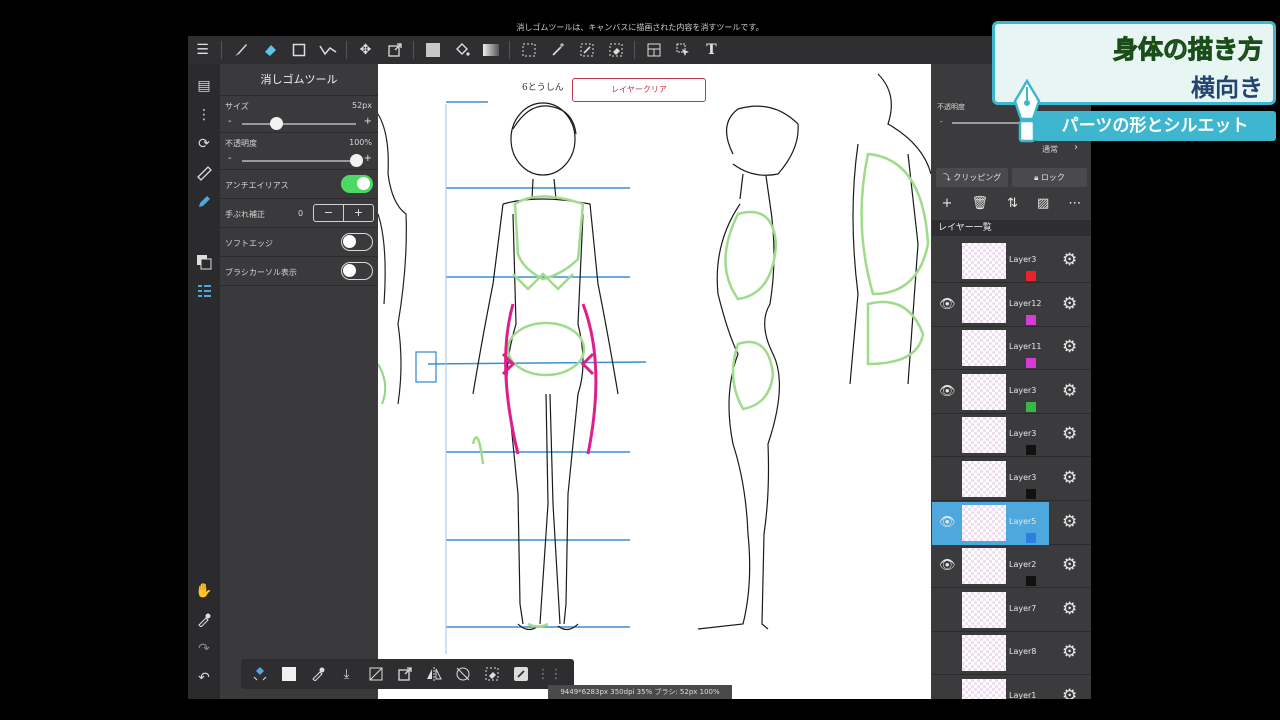  What do you see at coordinates (941, 122) in the screenshot?
I see `layer-opacity-minus: -` at bounding box center [941, 122].